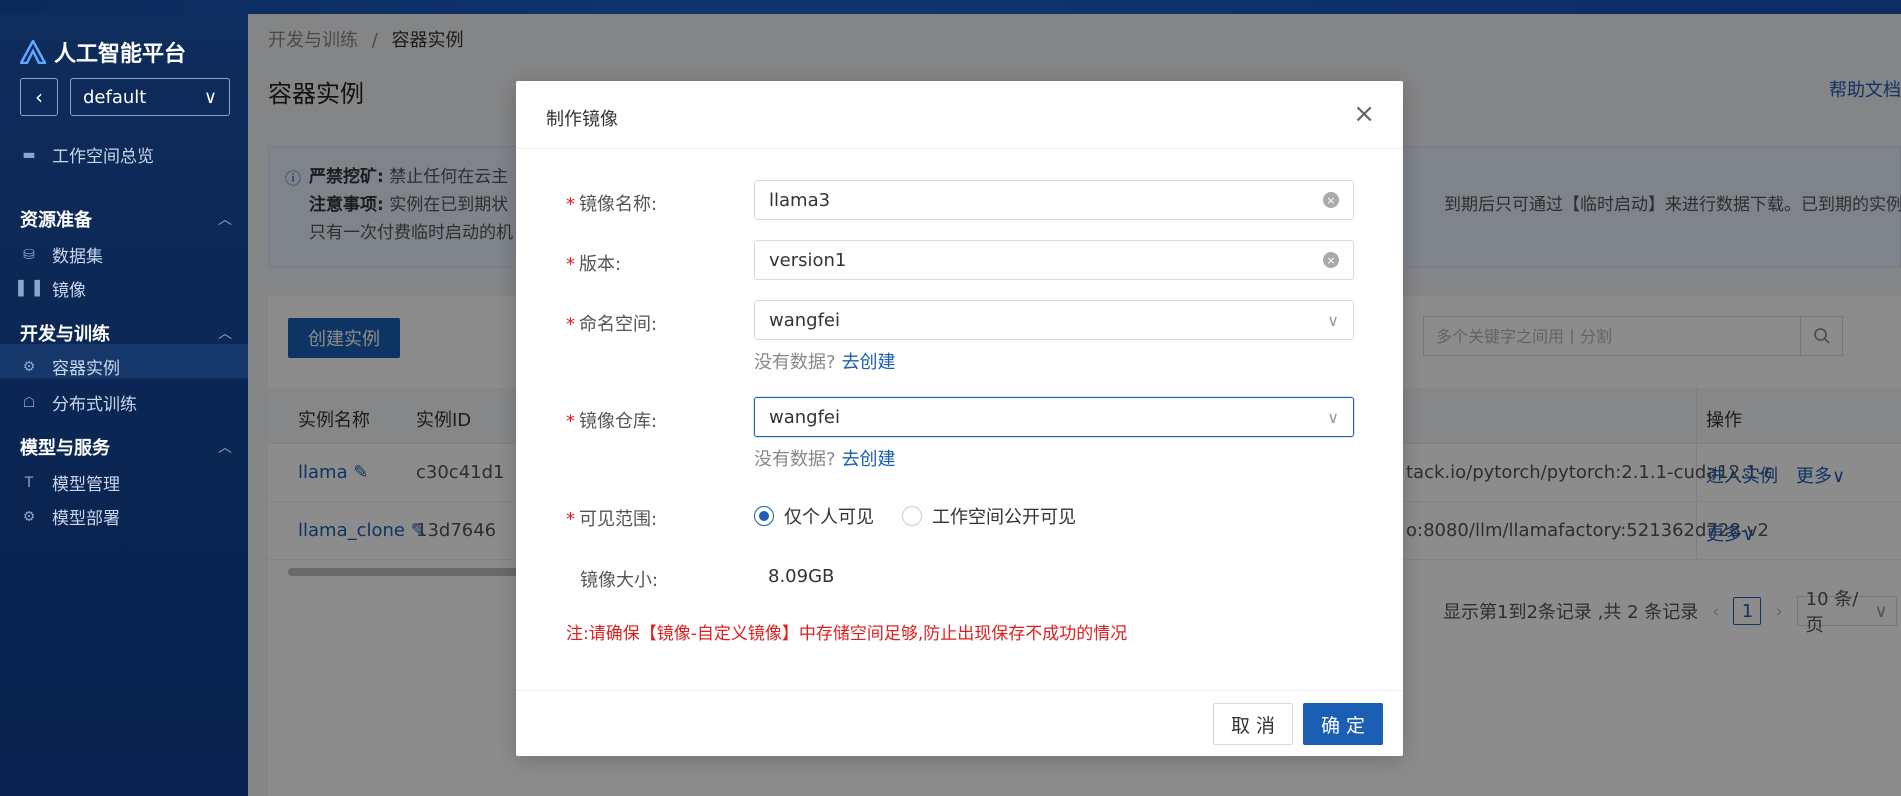 The width and height of the screenshot is (1901, 796). I want to click on sidebar-item-dataset: ⛁ 数据集, so click(61, 255).